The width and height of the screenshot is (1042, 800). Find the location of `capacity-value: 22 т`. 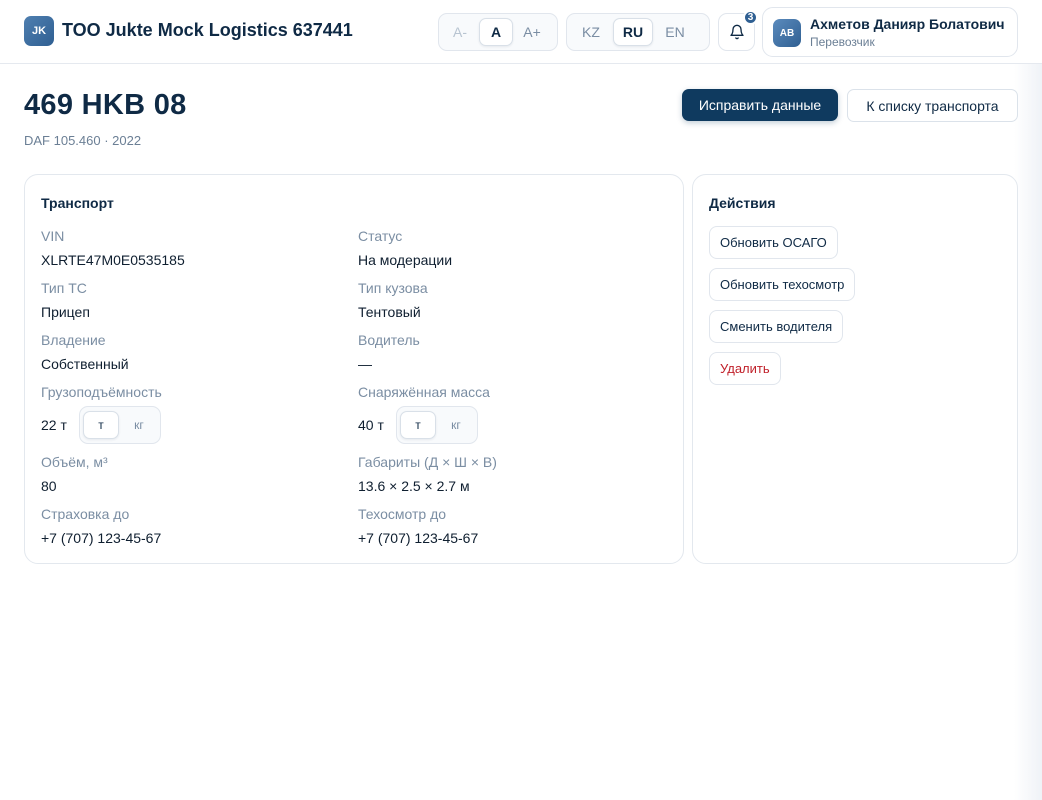

capacity-value: 22 т is located at coordinates (54, 425).